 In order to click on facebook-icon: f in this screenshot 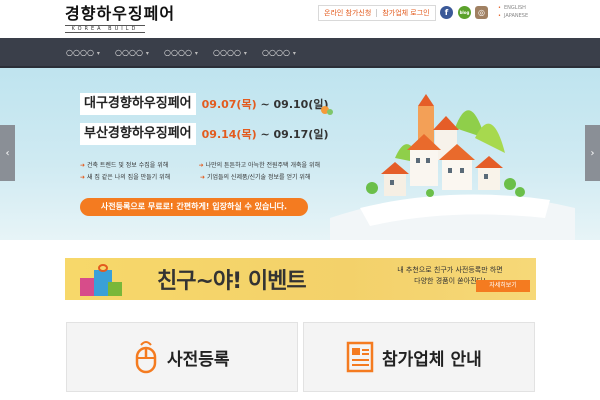, I will do `click(446, 12)`.